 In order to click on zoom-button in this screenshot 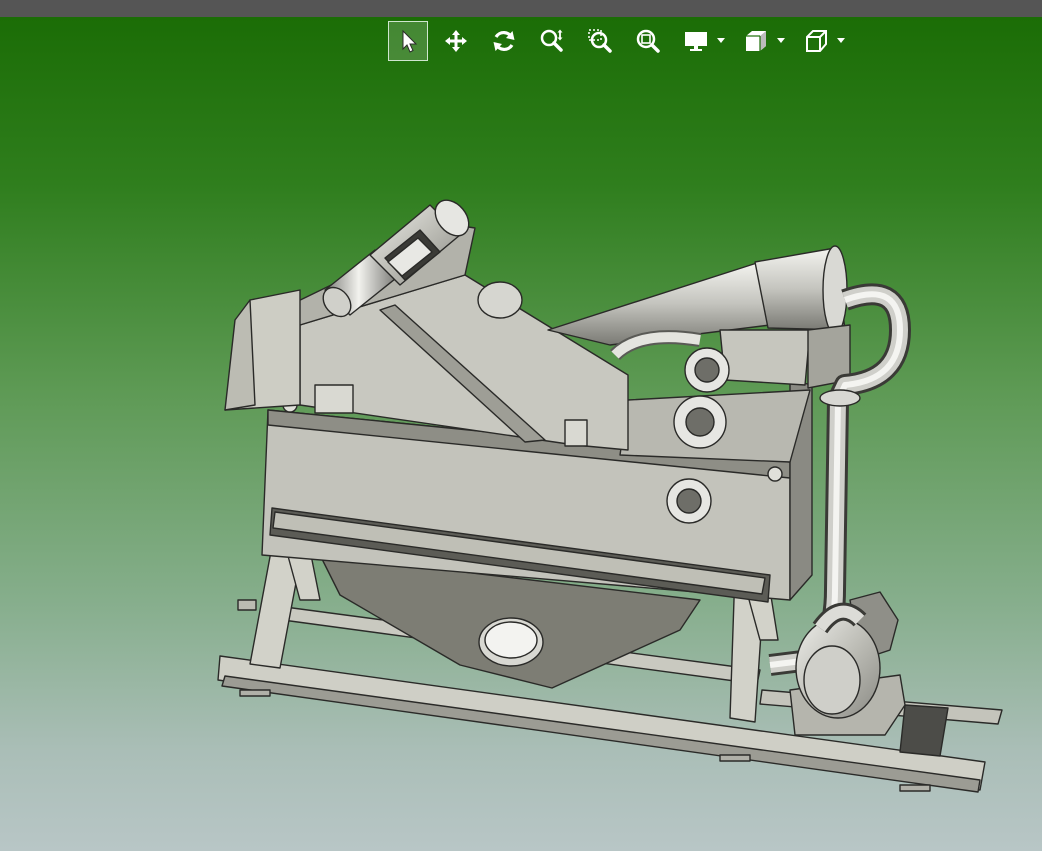, I will do `click(552, 41)`.